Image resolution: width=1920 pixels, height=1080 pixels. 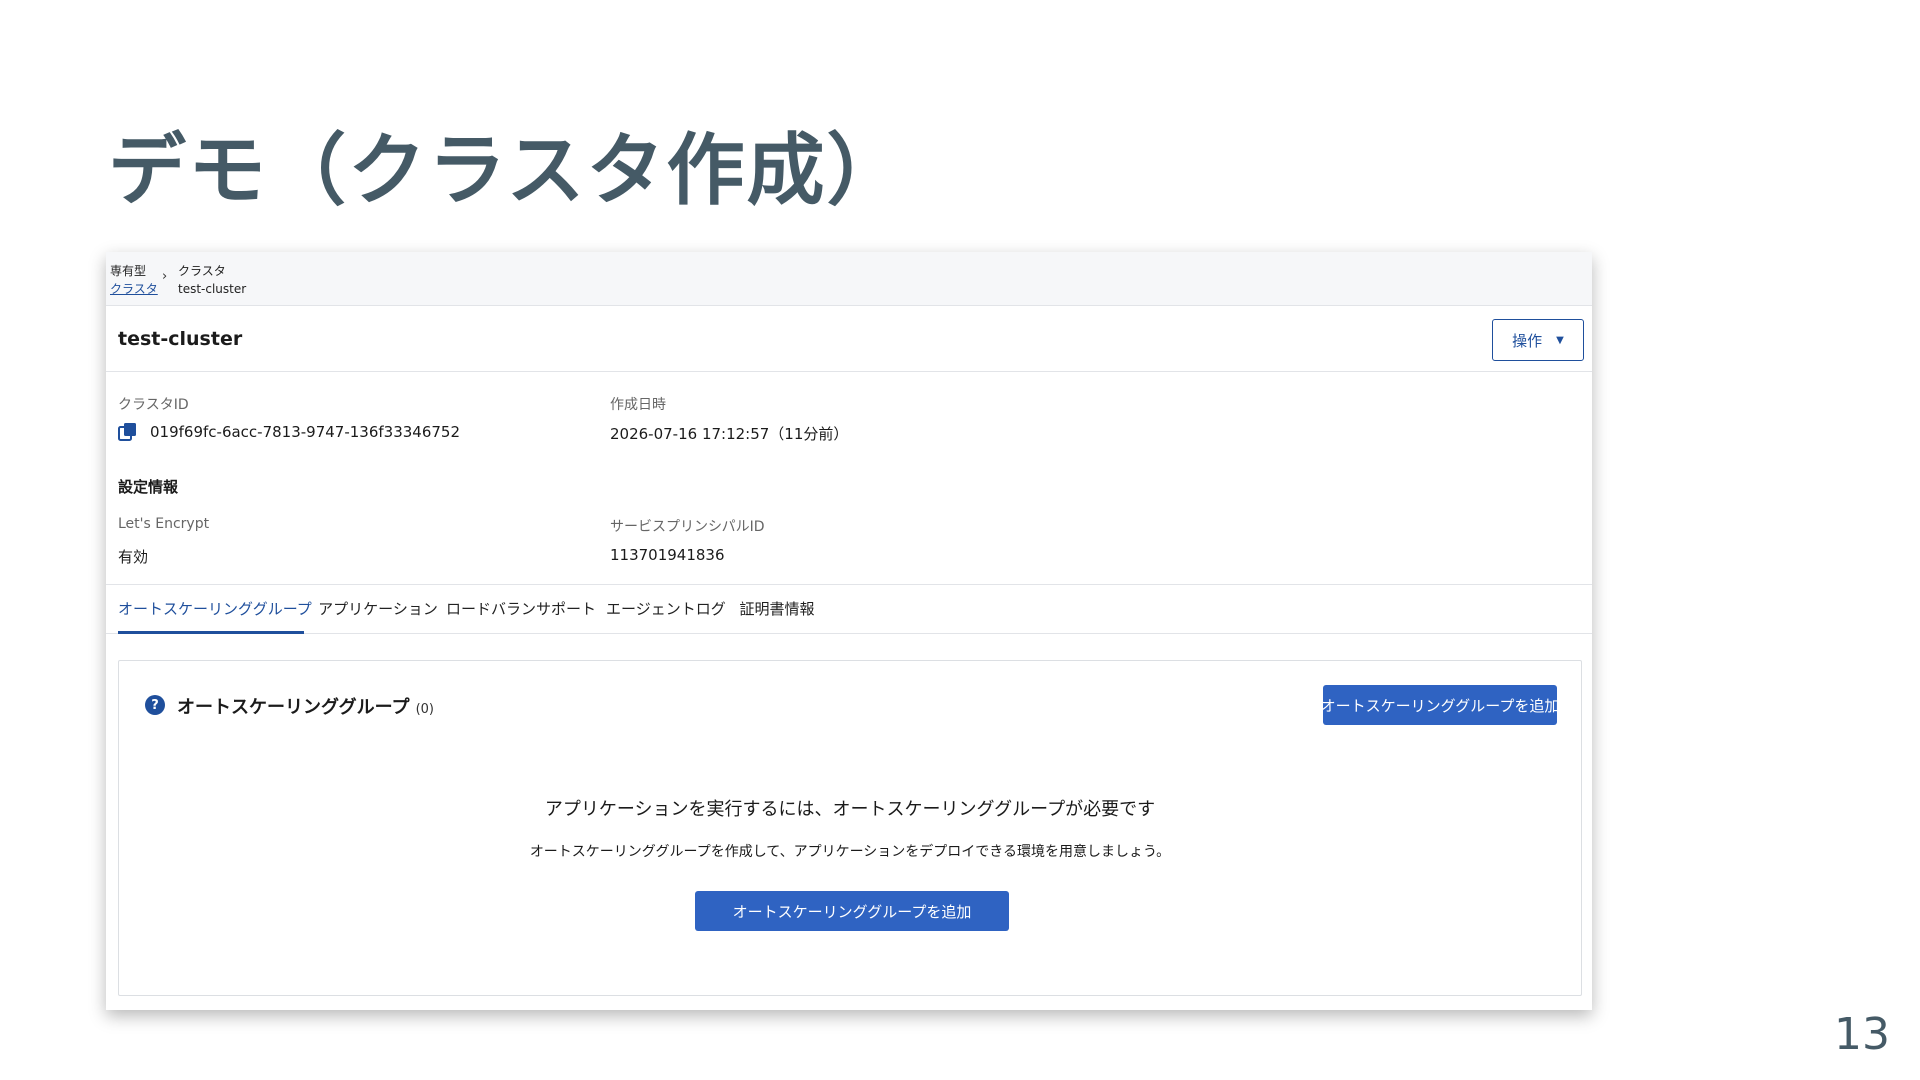 What do you see at coordinates (212, 280) in the screenshot?
I see `breadcrumb-current: クラスタ test-cluster` at bounding box center [212, 280].